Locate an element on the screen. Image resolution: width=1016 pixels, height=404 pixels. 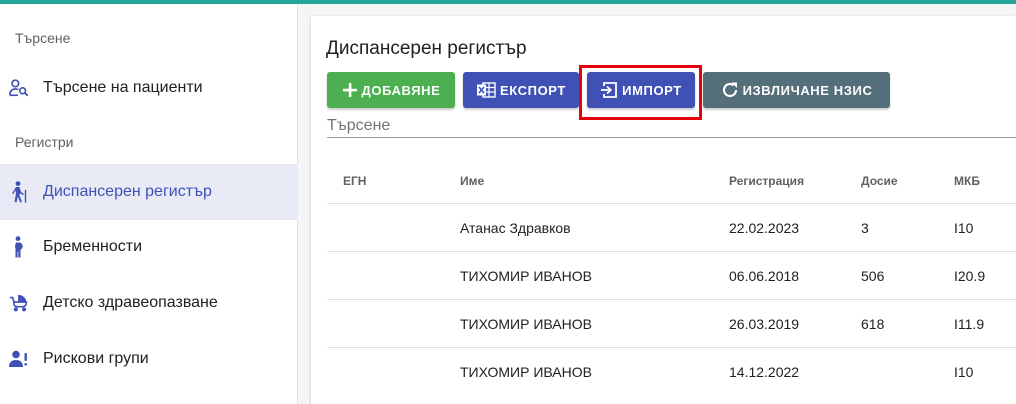
sidebar-item-pregnancies: Бременности is located at coordinates (149, 247).